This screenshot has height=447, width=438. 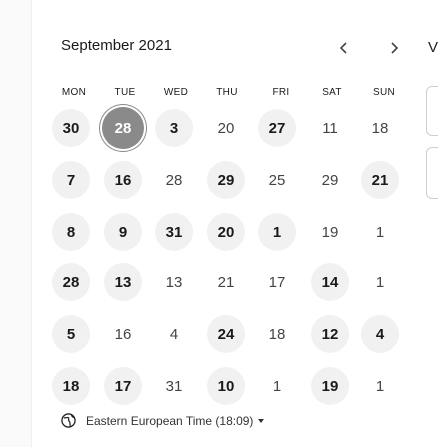 I want to click on day-cell-available: 20, so click(x=226, y=232).